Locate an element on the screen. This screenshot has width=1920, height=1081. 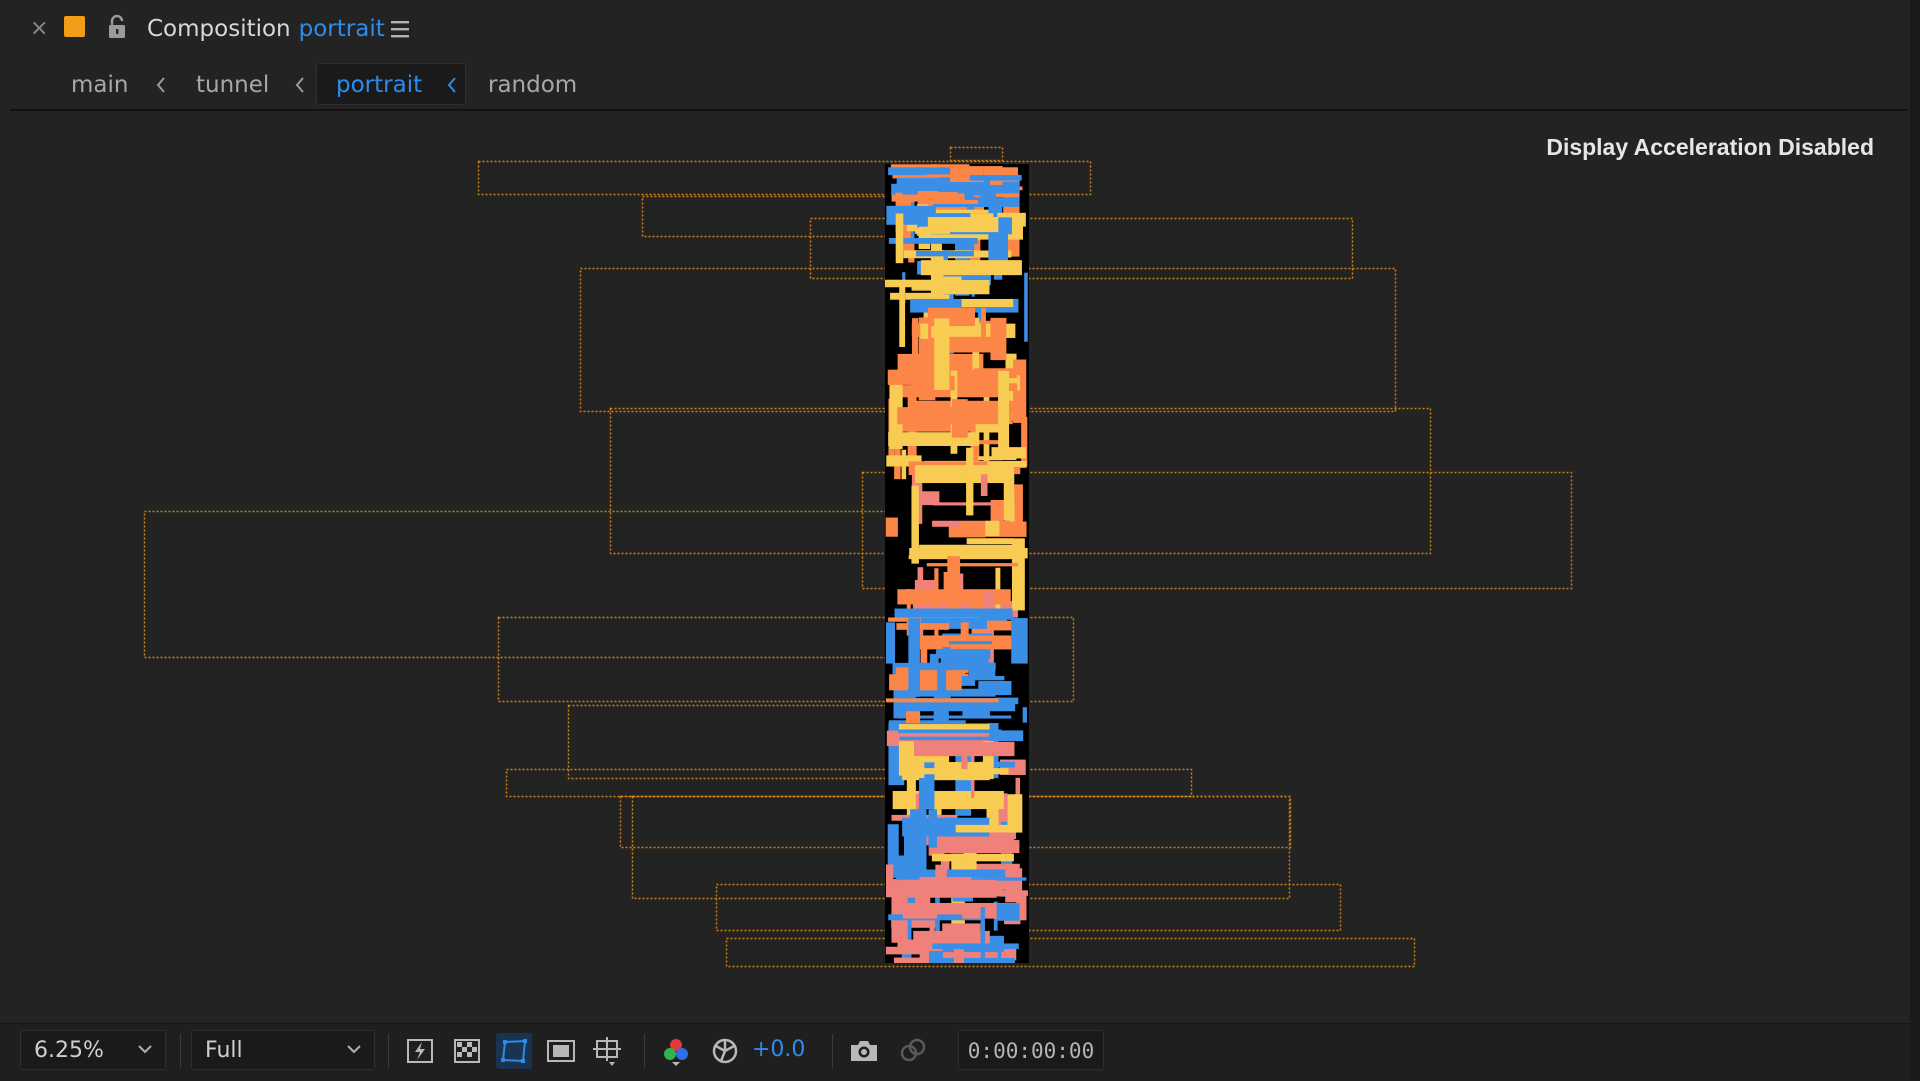
guides-grid-icon is located at coordinates (607, 1051).